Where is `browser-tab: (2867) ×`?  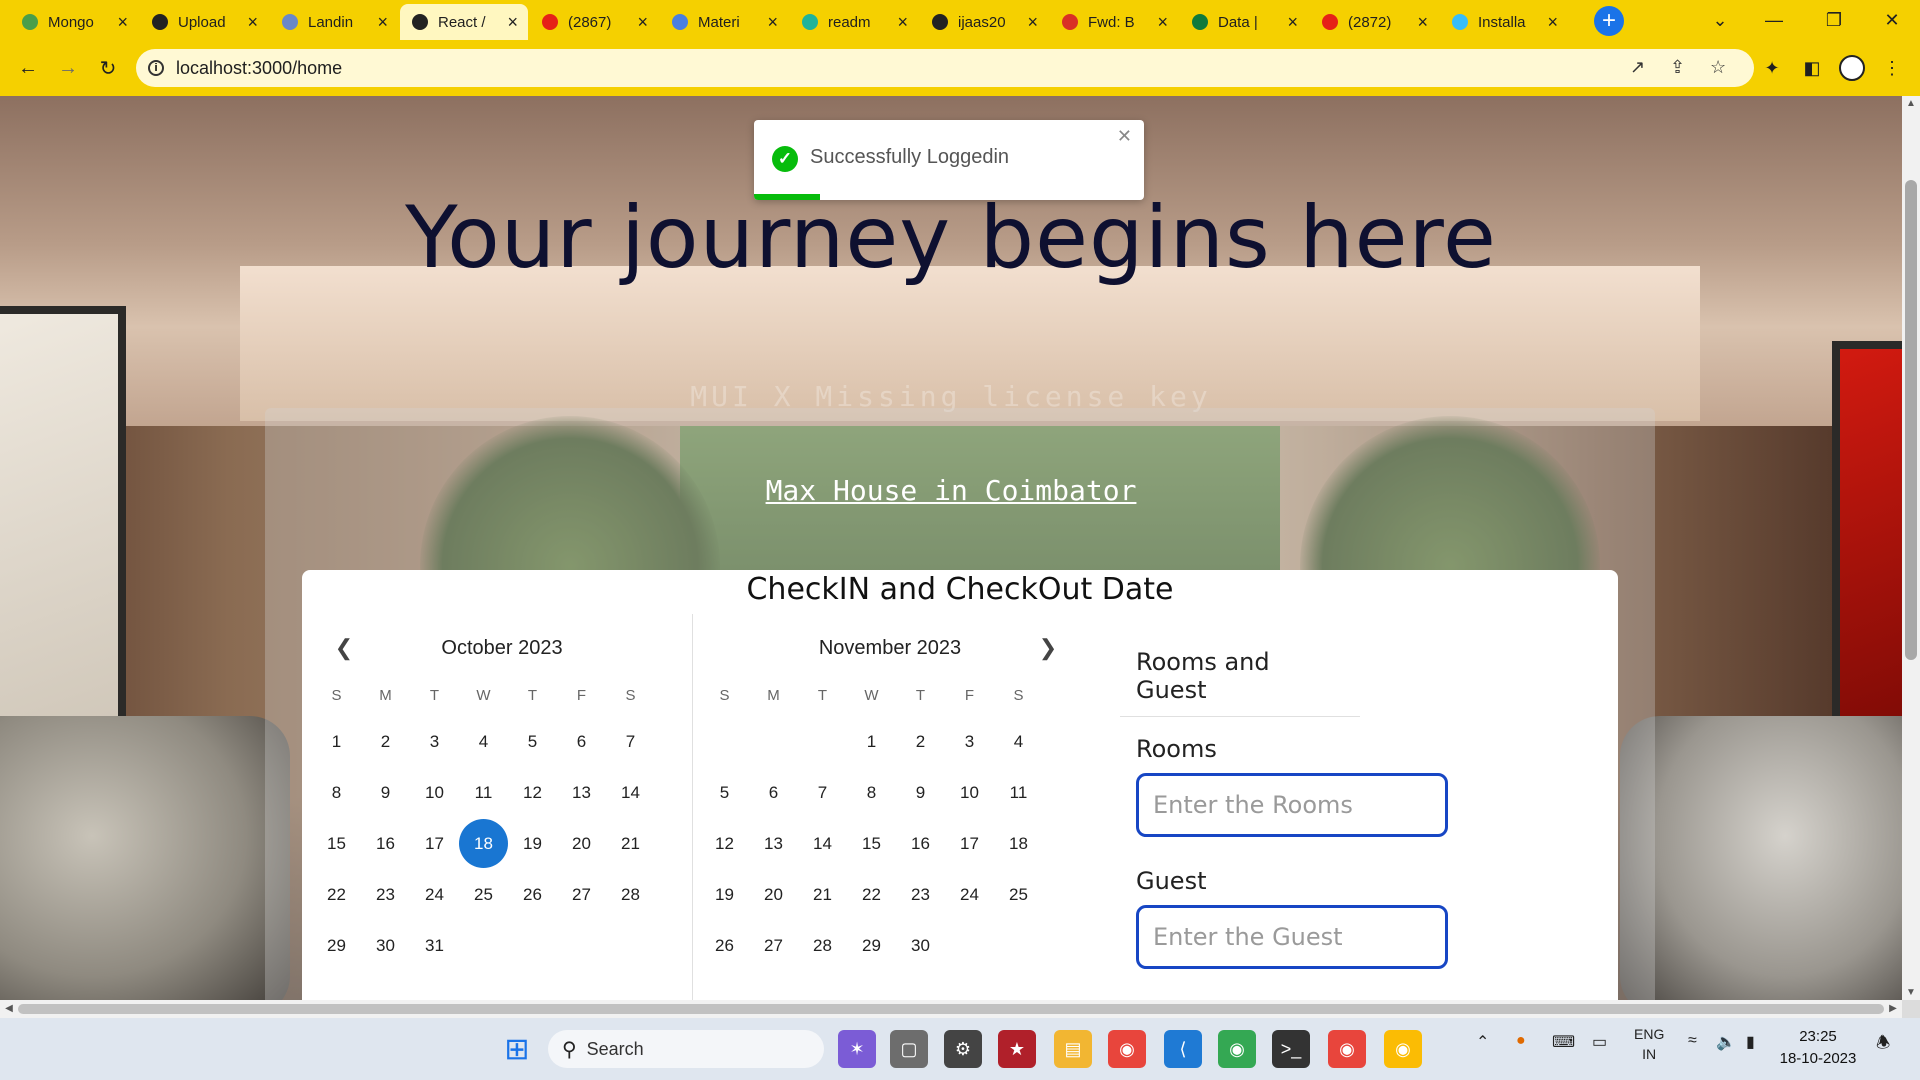
browser-tab: (2867) × is located at coordinates (594, 22).